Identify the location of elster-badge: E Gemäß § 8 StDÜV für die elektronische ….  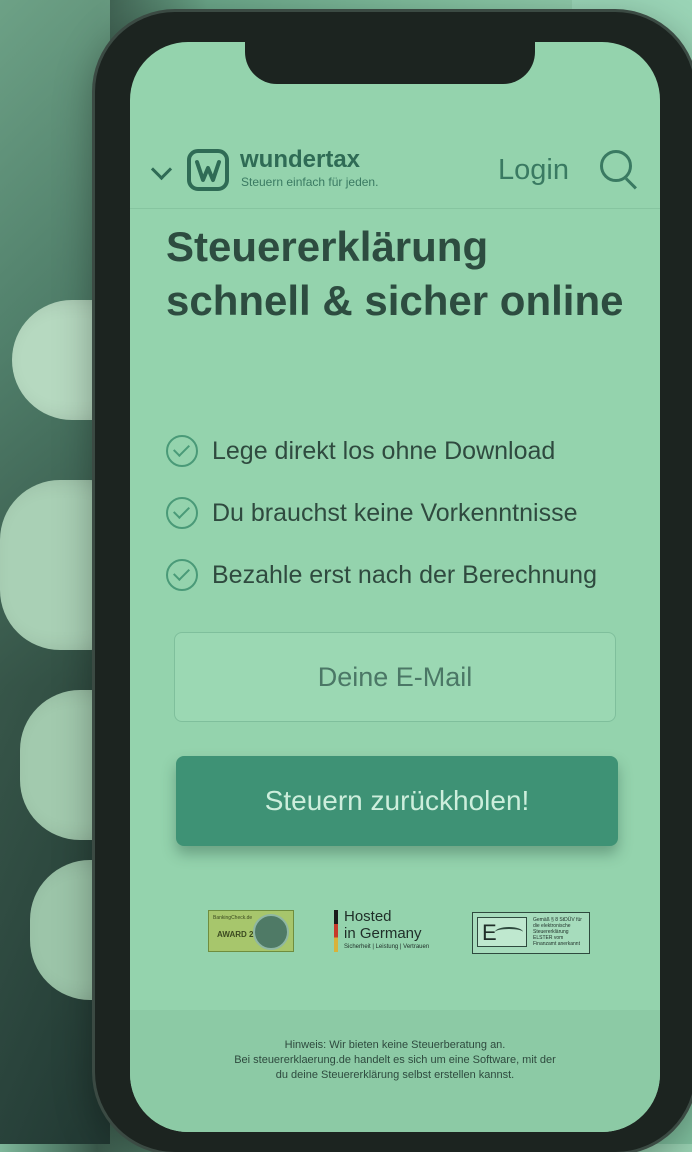
(531, 933).